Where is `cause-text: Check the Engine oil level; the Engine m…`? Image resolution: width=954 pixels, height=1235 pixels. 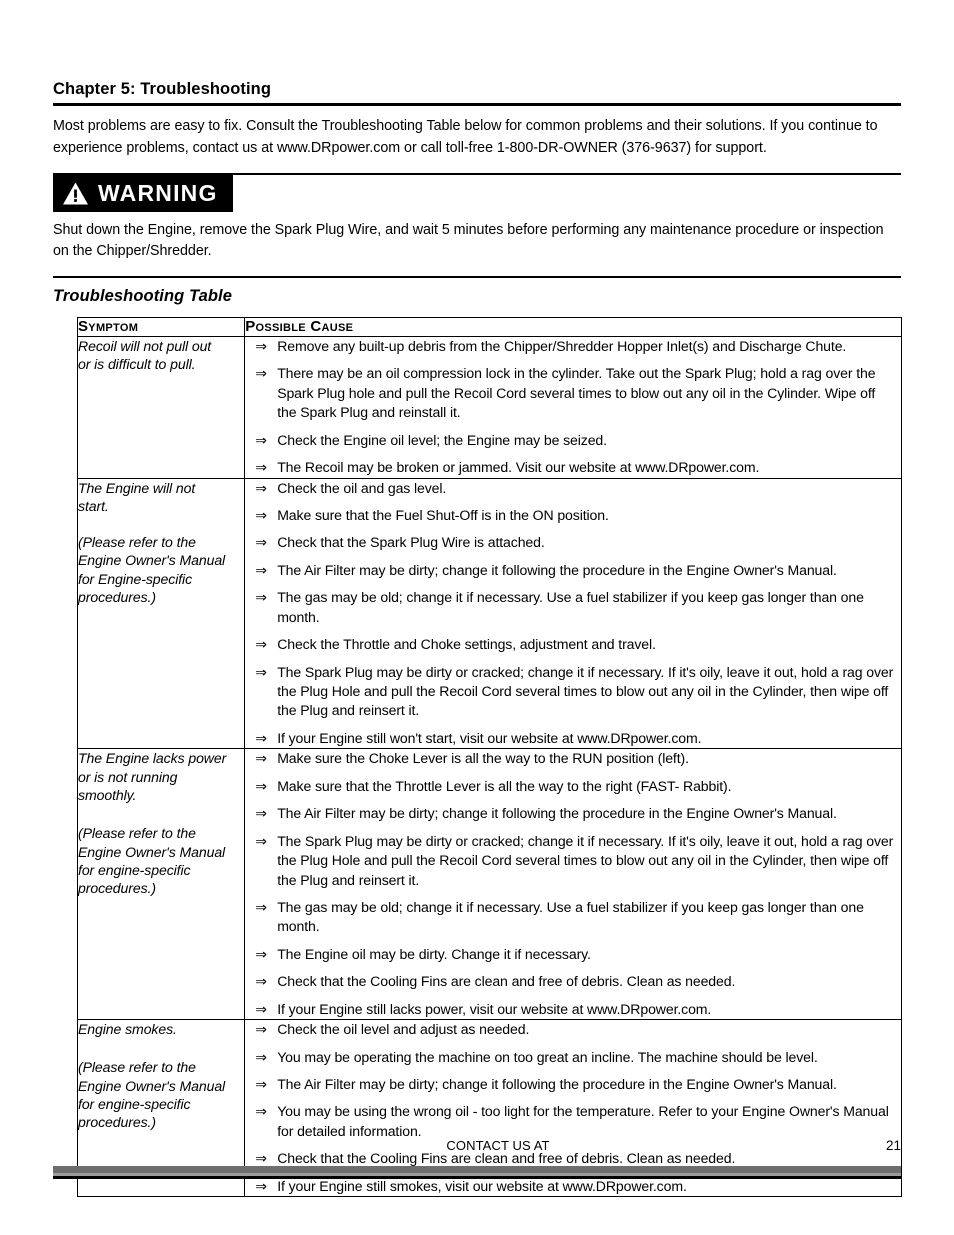 cause-text: Check the Engine oil level; the Engine m… is located at coordinates (442, 439).